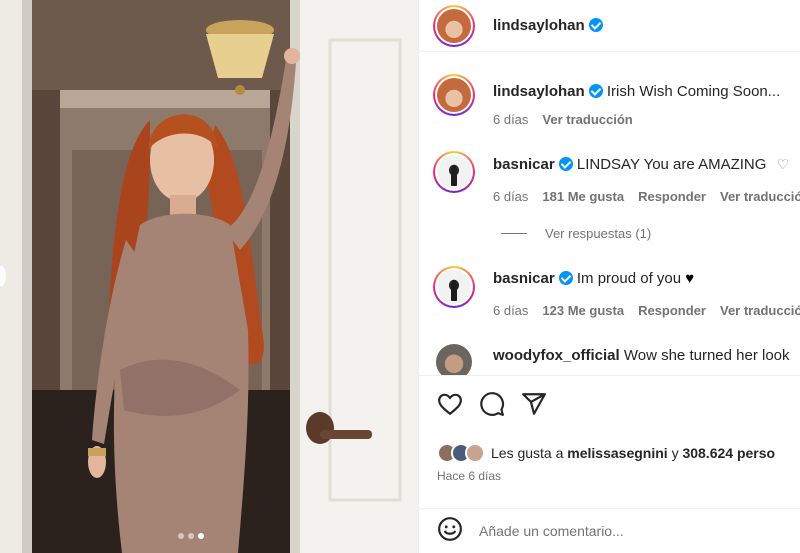 The image size is (800, 553). What do you see at coordinates (548, 25) in the screenshot?
I see `author-username: lindsaylohan` at bounding box center [548, 25].